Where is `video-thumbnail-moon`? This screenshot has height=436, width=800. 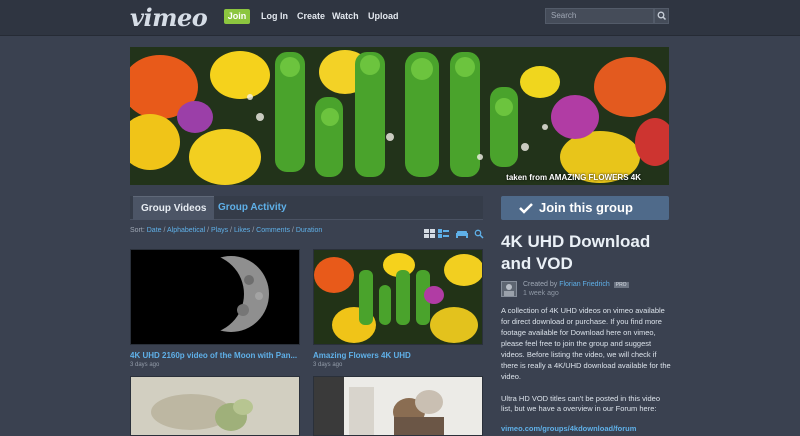 video-thumbnail-moon is located at coordinates (215, 297).